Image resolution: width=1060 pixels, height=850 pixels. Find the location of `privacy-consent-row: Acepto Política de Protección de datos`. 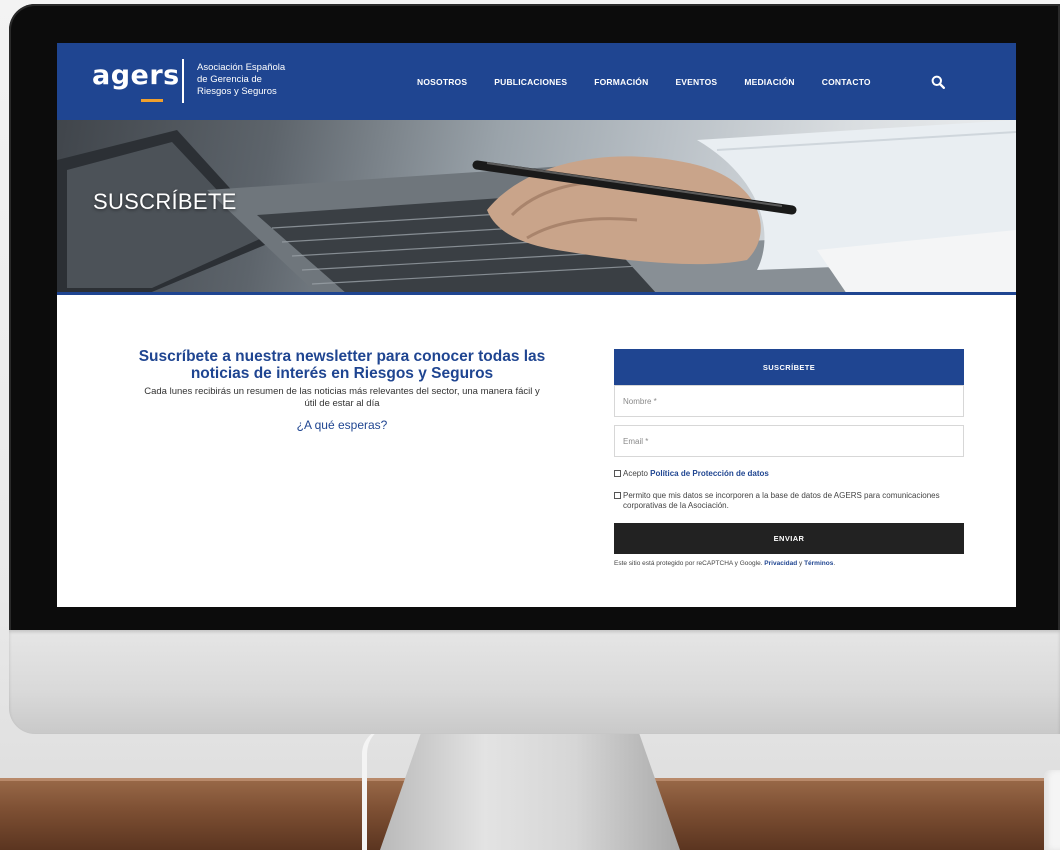

privacy-consent-row: Acepto Política de Protección de datos is located at coordinates (789, 474).